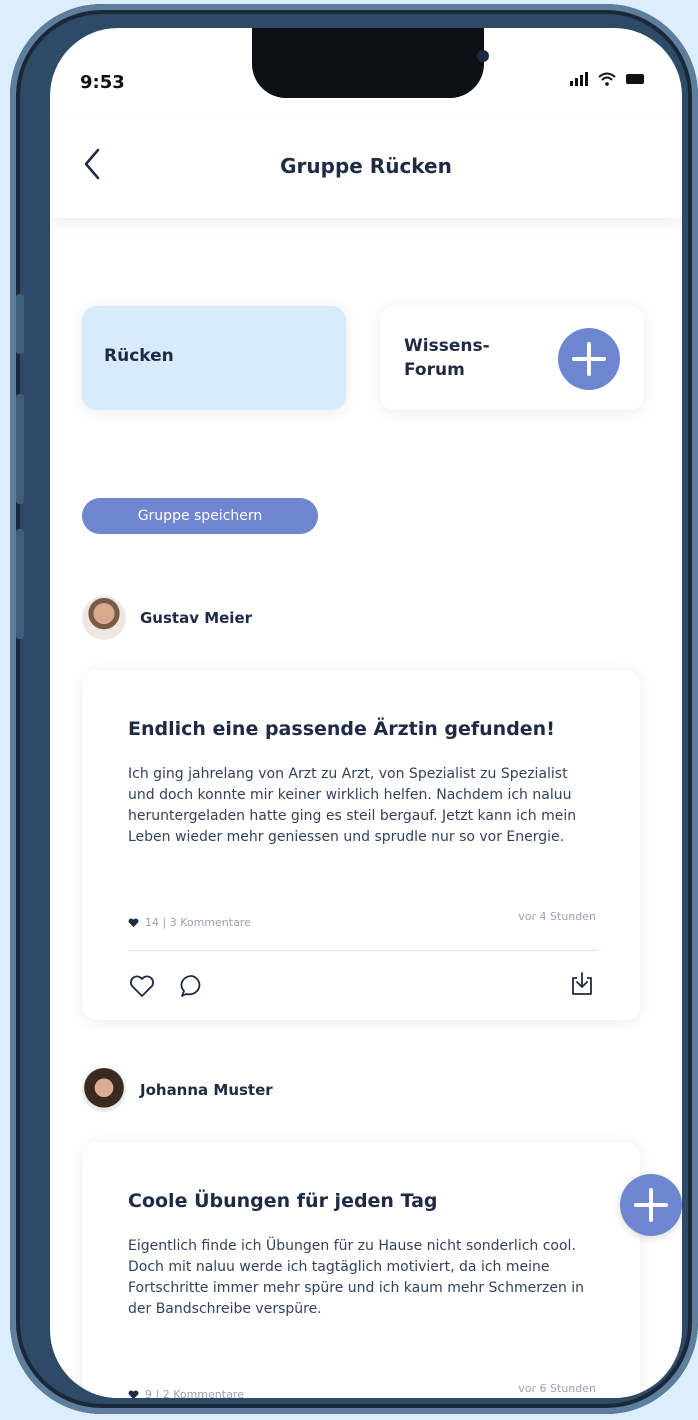 The width and height of the screenshot is (698, 1420). I want to click on post-title: Endlich eine passende Ärztin gefunden!, so click(341, 729).